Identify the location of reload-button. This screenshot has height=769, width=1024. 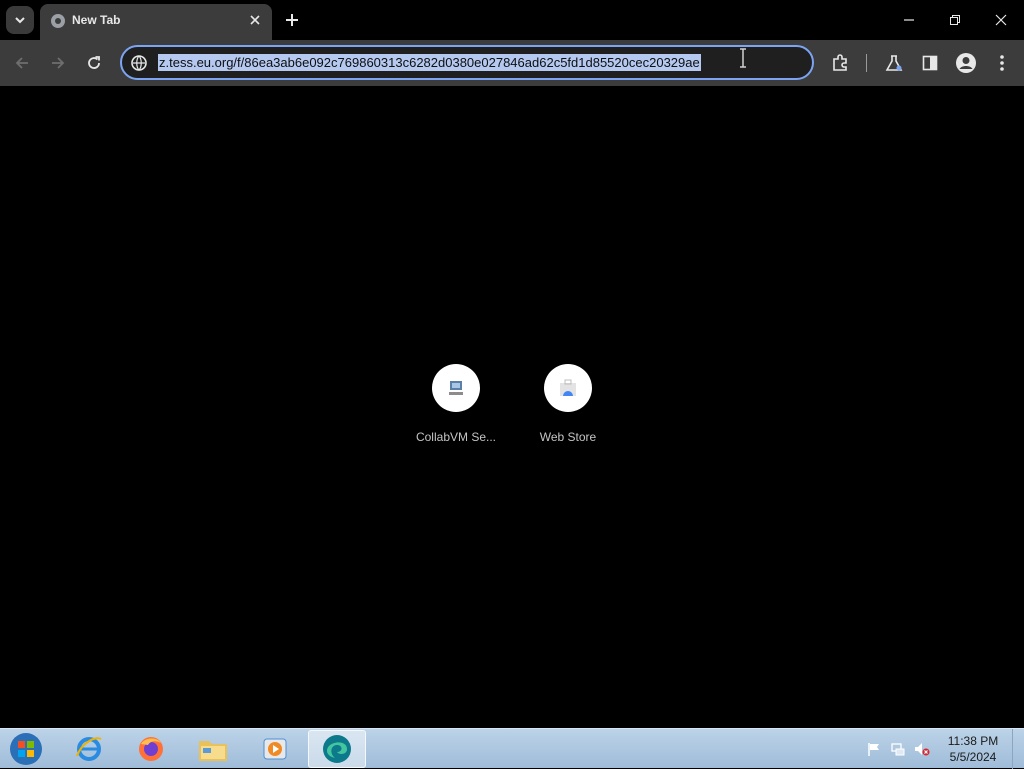
(94, 63).